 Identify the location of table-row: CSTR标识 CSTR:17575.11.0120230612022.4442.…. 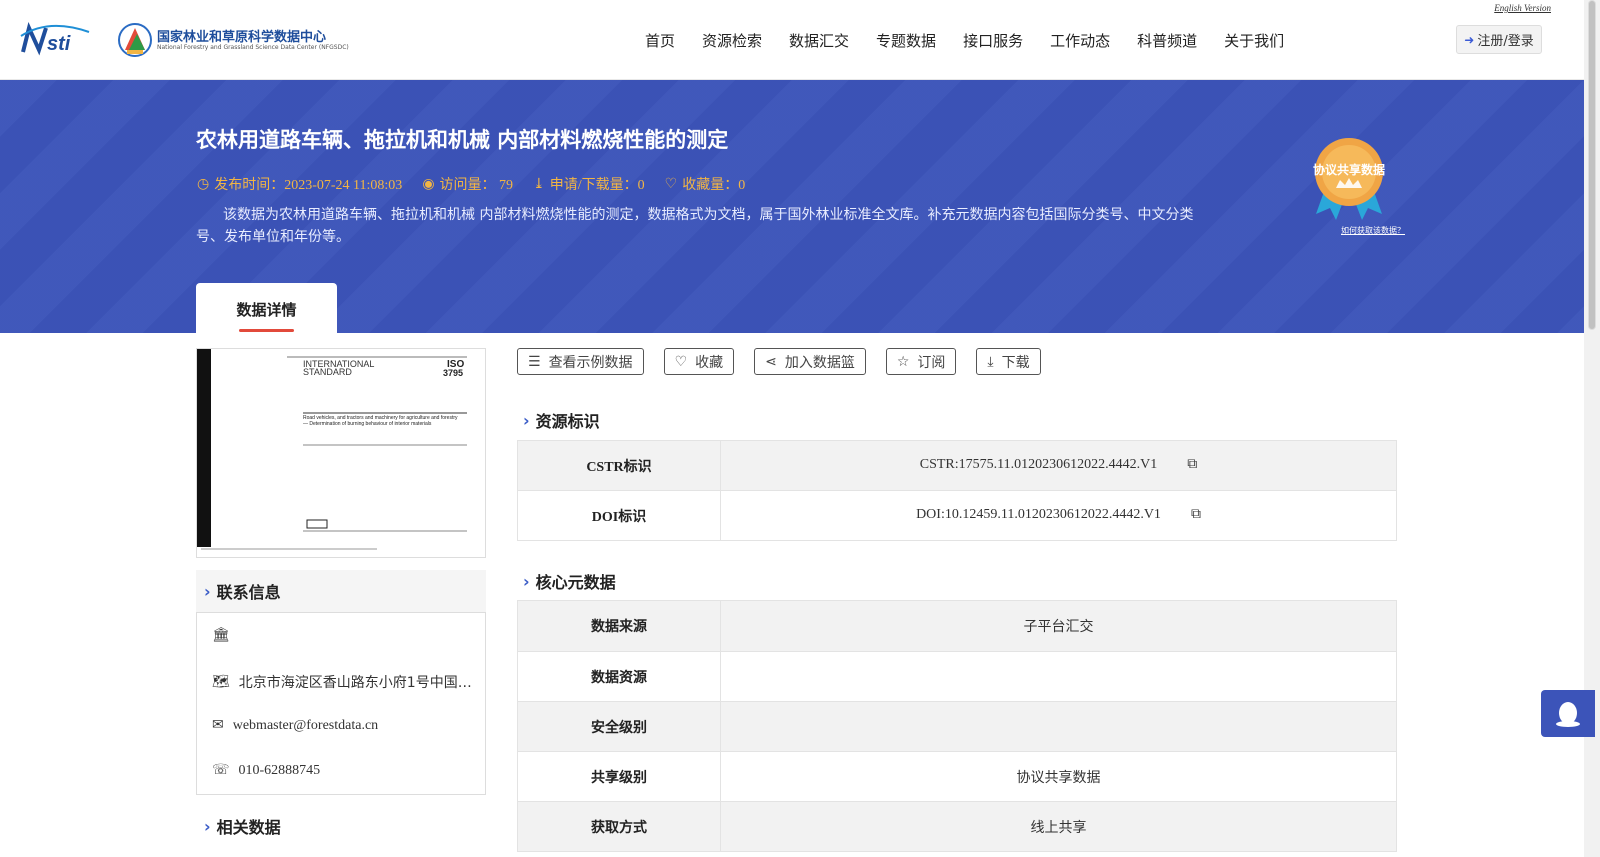
(957, 465).